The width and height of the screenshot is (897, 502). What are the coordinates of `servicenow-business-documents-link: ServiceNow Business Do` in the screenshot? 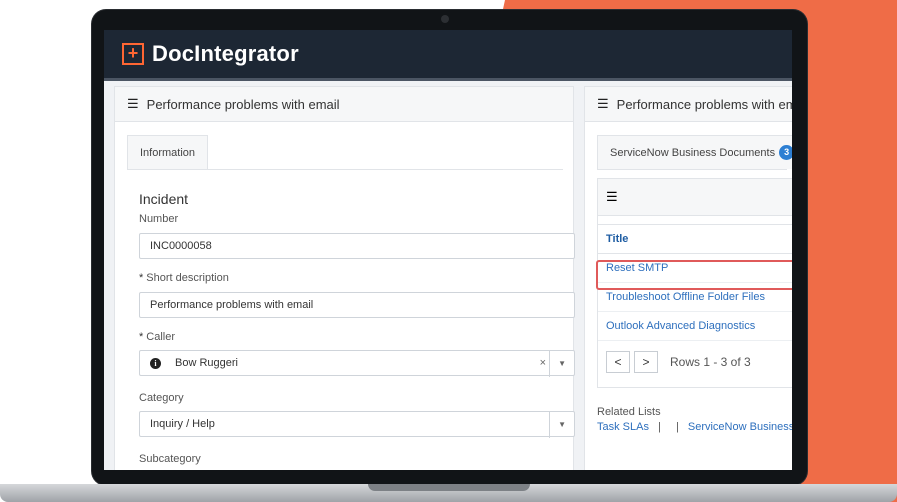 It's located at (740, 427).